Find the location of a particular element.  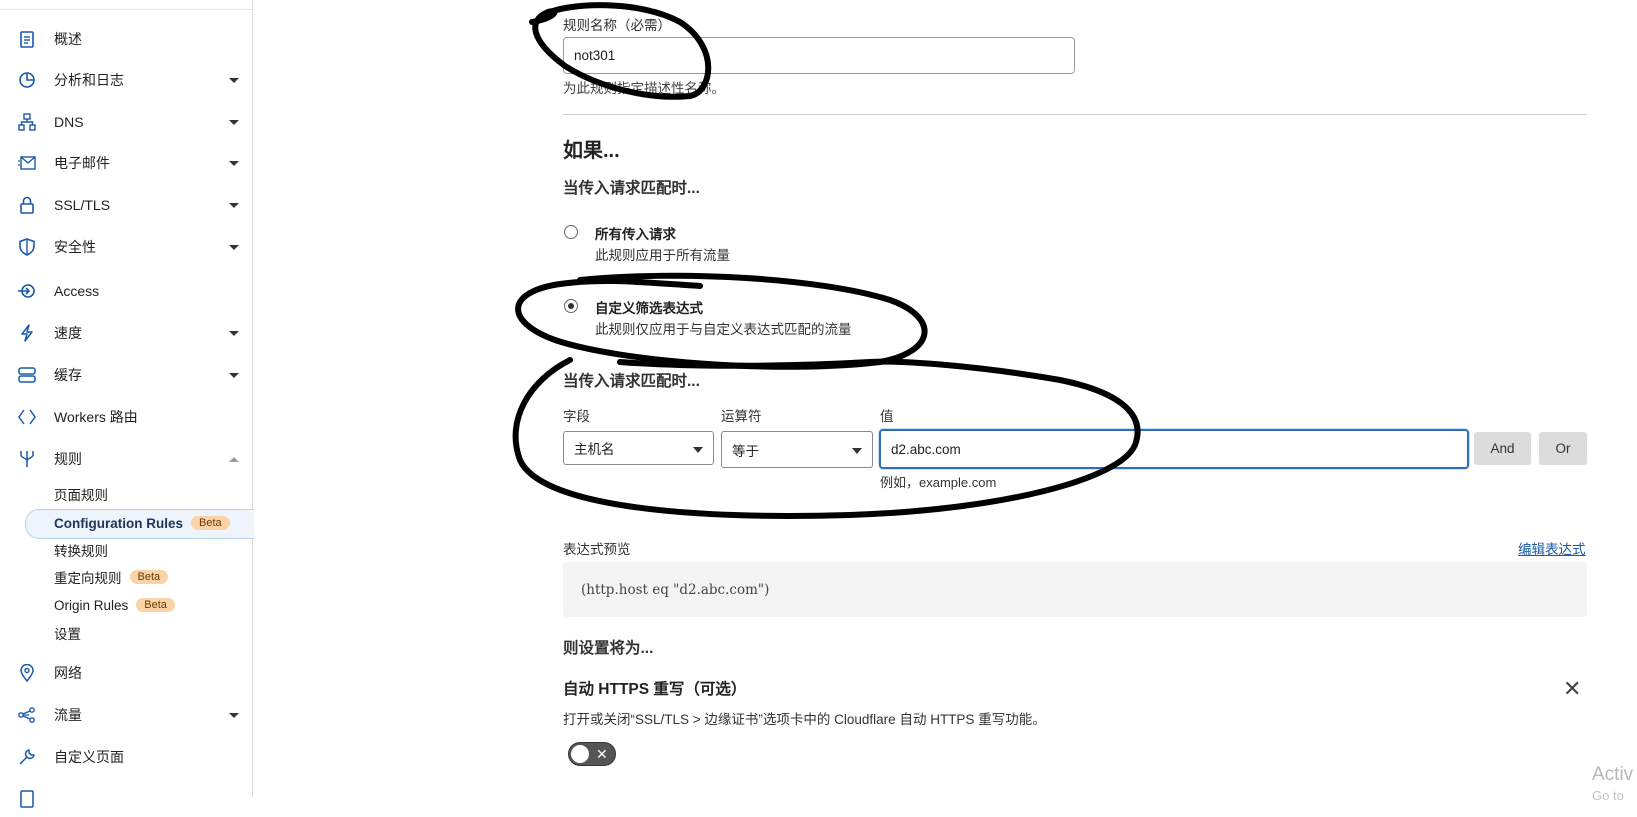

wrench-icon is located at coordinates (27, 757).